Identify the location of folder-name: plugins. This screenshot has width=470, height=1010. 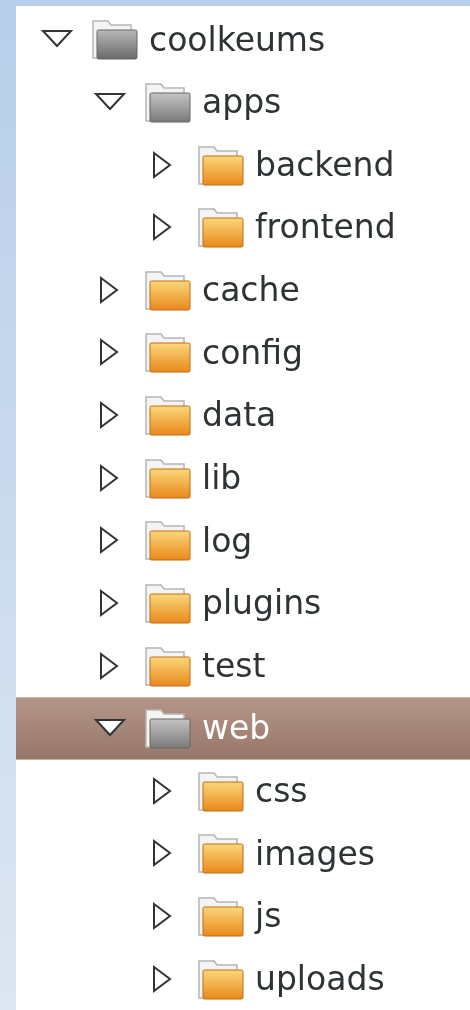
(262, 603).